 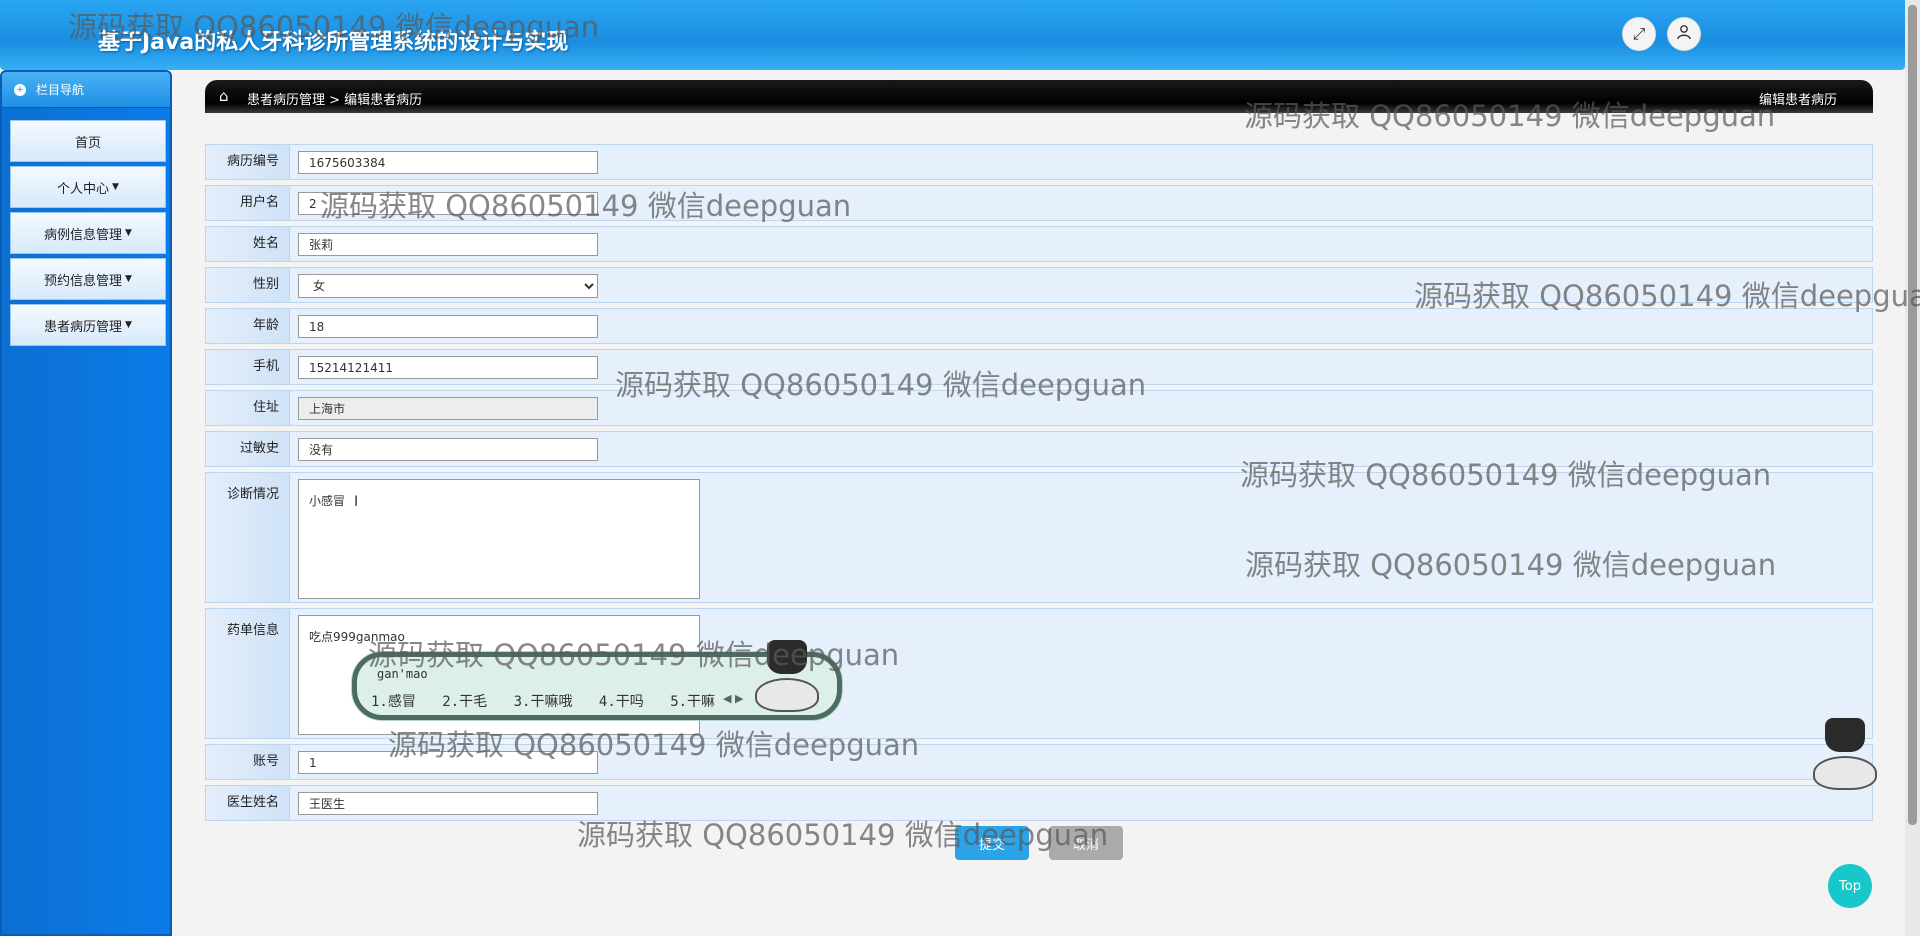 What do you see at coordinates (1039, 285) in the screenshot?
I see `form-row-gender: 性别 女` at bounding box center [1039, 285].